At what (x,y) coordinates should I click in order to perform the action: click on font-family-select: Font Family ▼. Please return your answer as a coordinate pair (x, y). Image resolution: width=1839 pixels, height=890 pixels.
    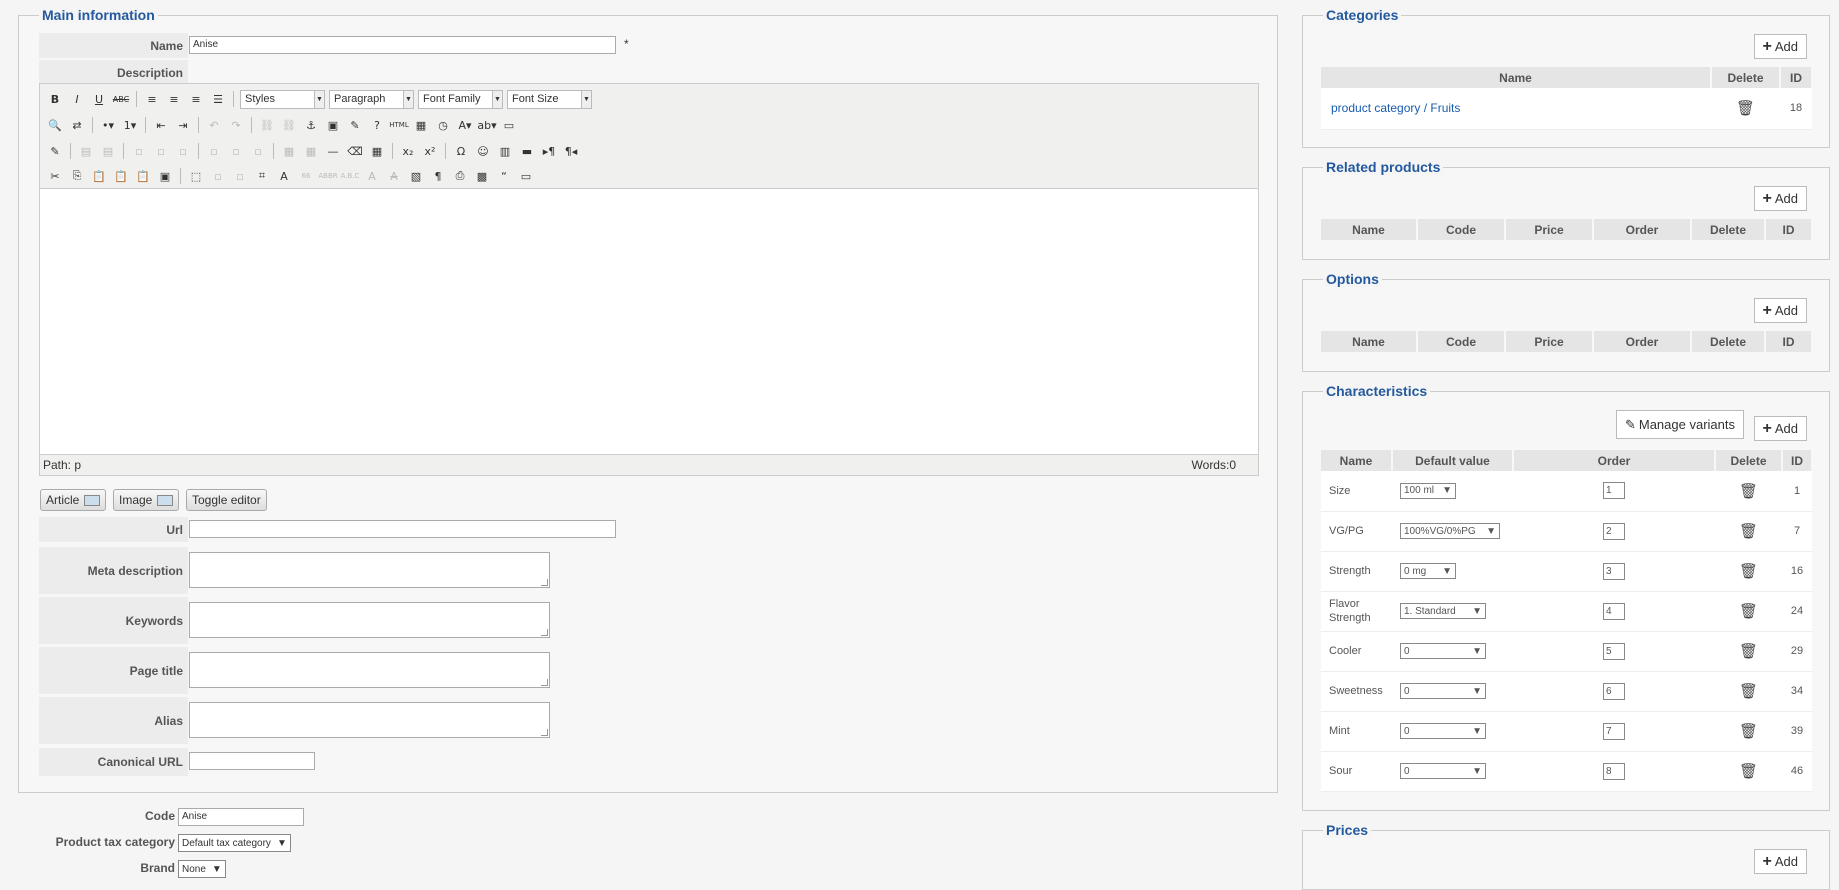
    Looking at the image, I should click on (460, 99).